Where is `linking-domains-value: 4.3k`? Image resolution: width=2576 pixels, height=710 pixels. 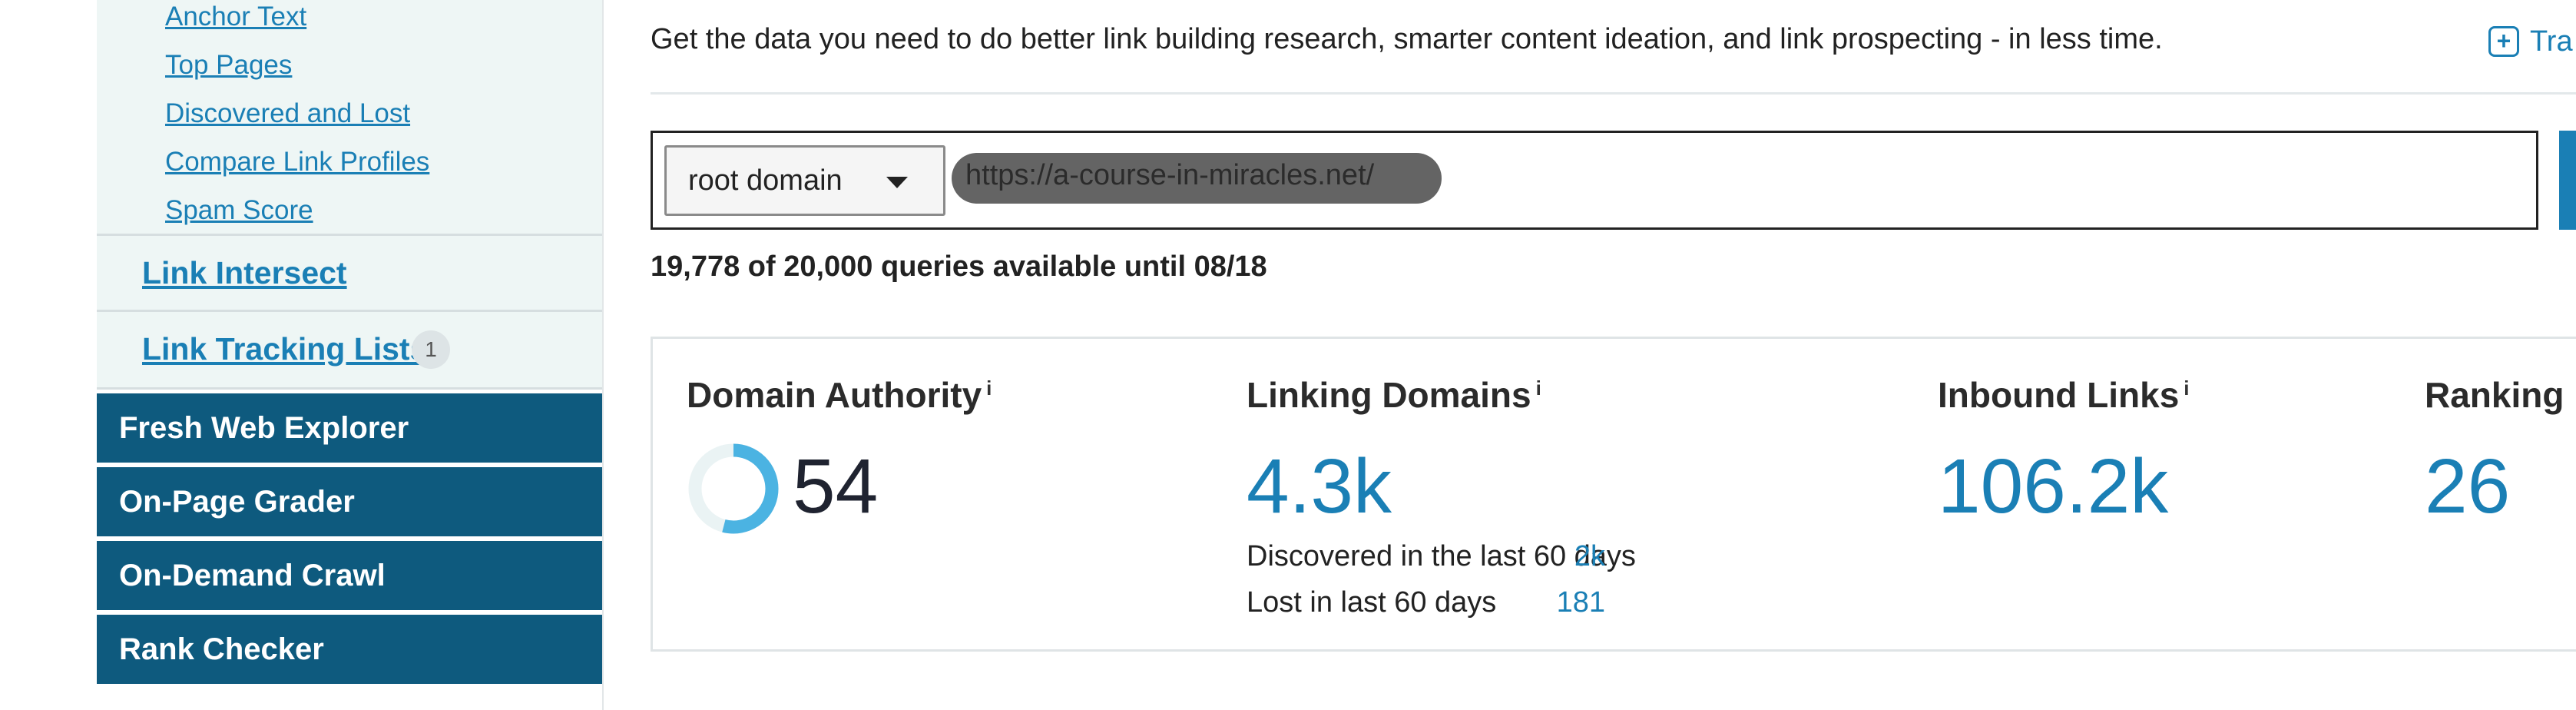
linking-domains-value: 4.3k is located at coordinates (1319, 486).